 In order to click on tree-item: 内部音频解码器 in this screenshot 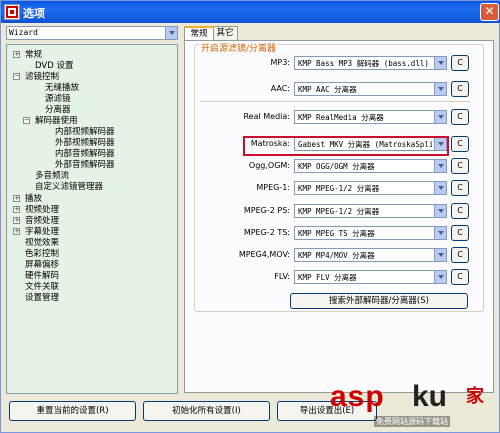, I will do `click(85, 154)`.